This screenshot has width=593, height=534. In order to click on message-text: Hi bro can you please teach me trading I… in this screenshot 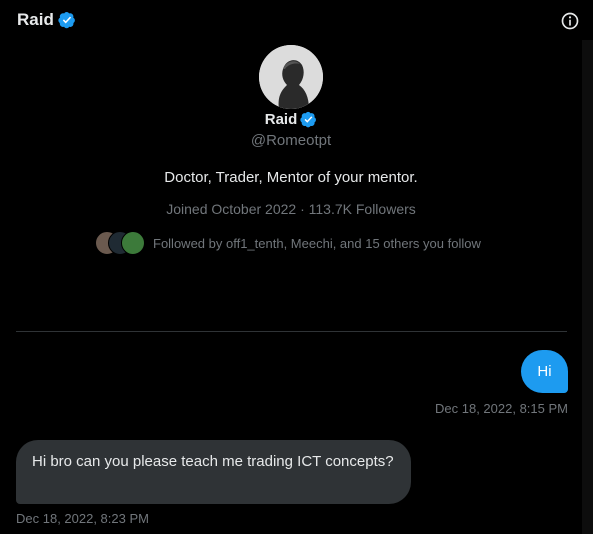, I will do `click(213, 461)`.